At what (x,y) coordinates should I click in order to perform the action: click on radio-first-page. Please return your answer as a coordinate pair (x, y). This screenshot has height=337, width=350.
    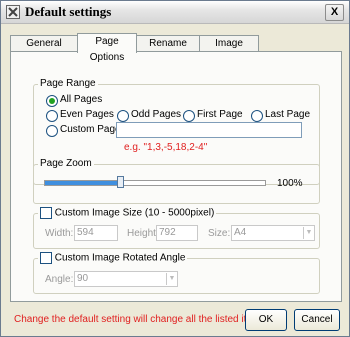
    Looking at the image, I should click on (189, 116).